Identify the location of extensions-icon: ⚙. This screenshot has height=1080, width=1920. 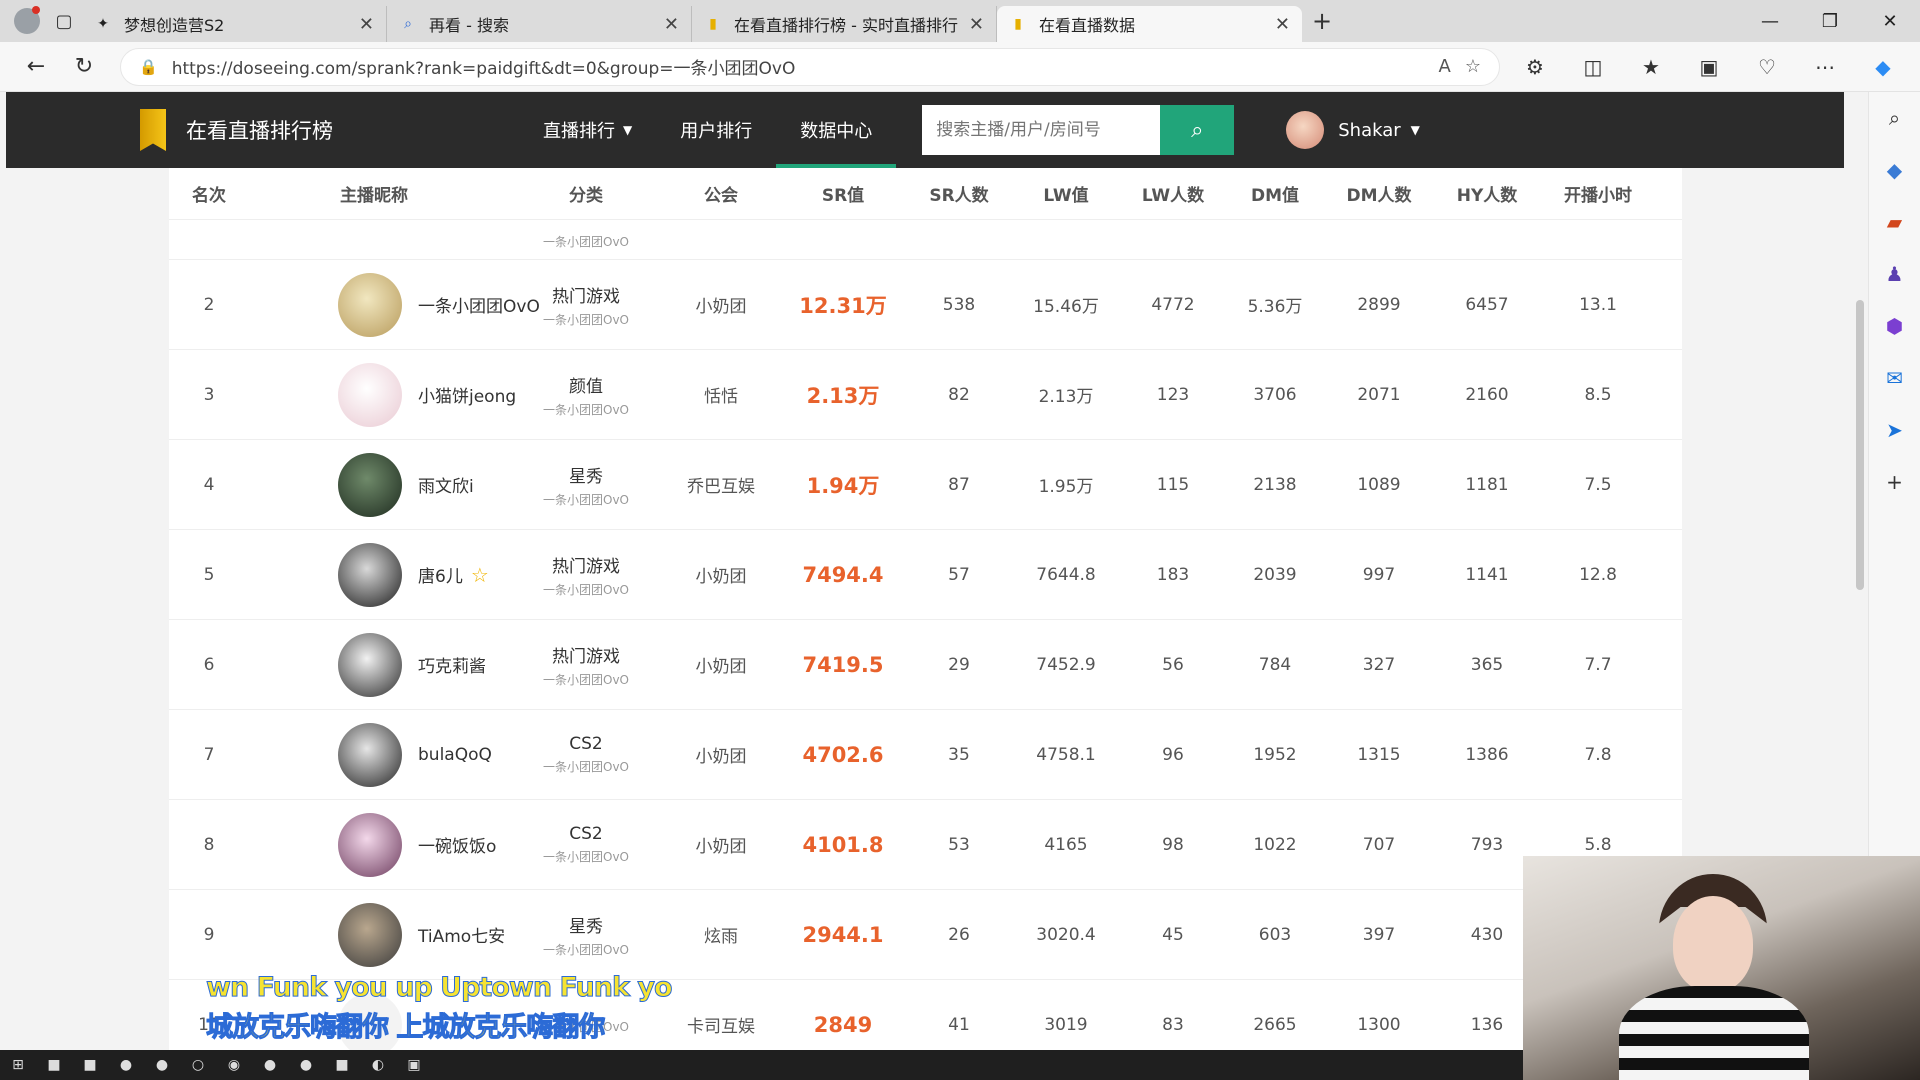
(1535, 67).